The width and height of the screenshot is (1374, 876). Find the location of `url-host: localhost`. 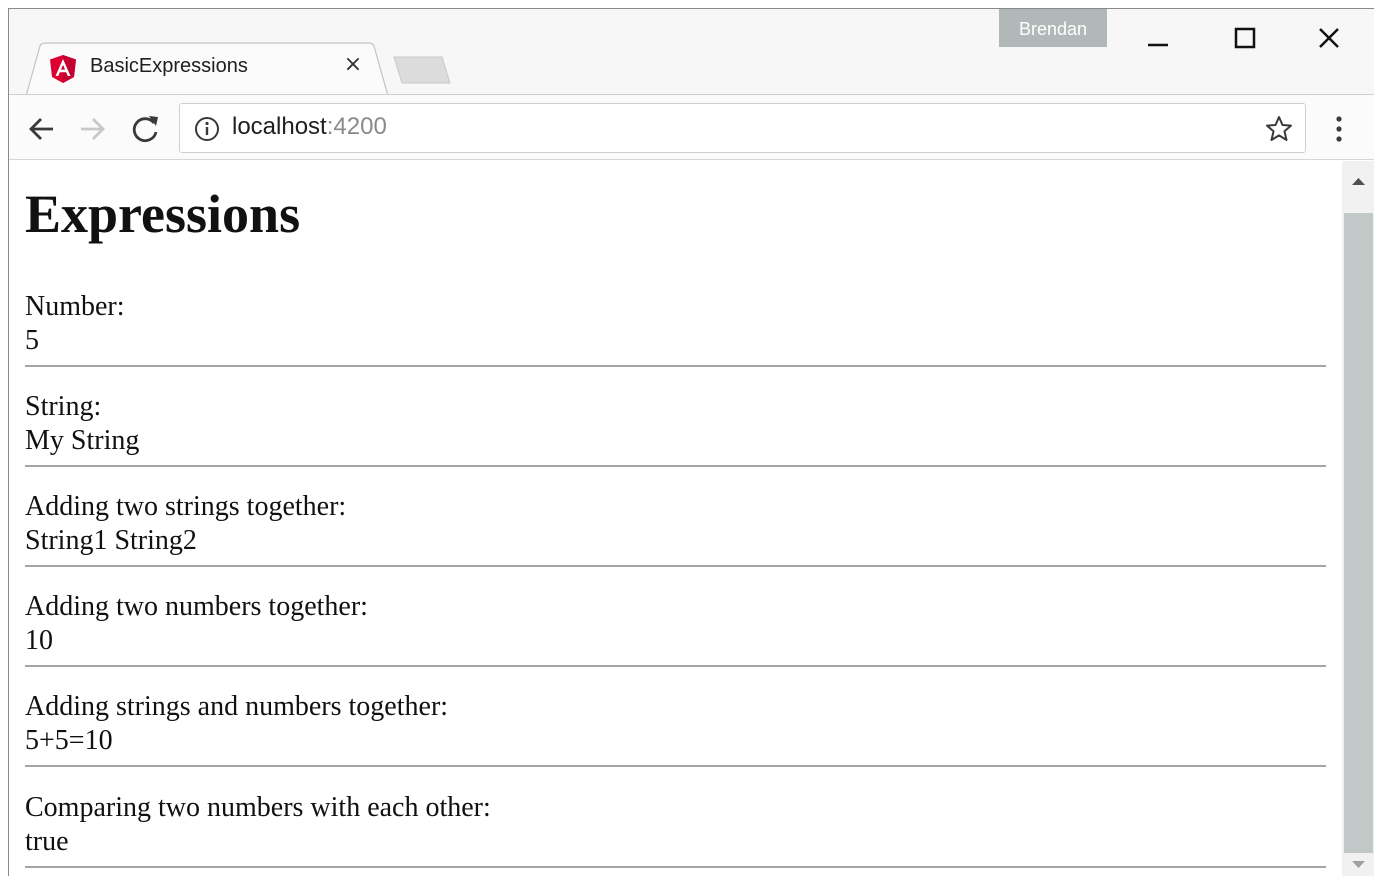

url-host: localhost is located at coordinates (279, 126).